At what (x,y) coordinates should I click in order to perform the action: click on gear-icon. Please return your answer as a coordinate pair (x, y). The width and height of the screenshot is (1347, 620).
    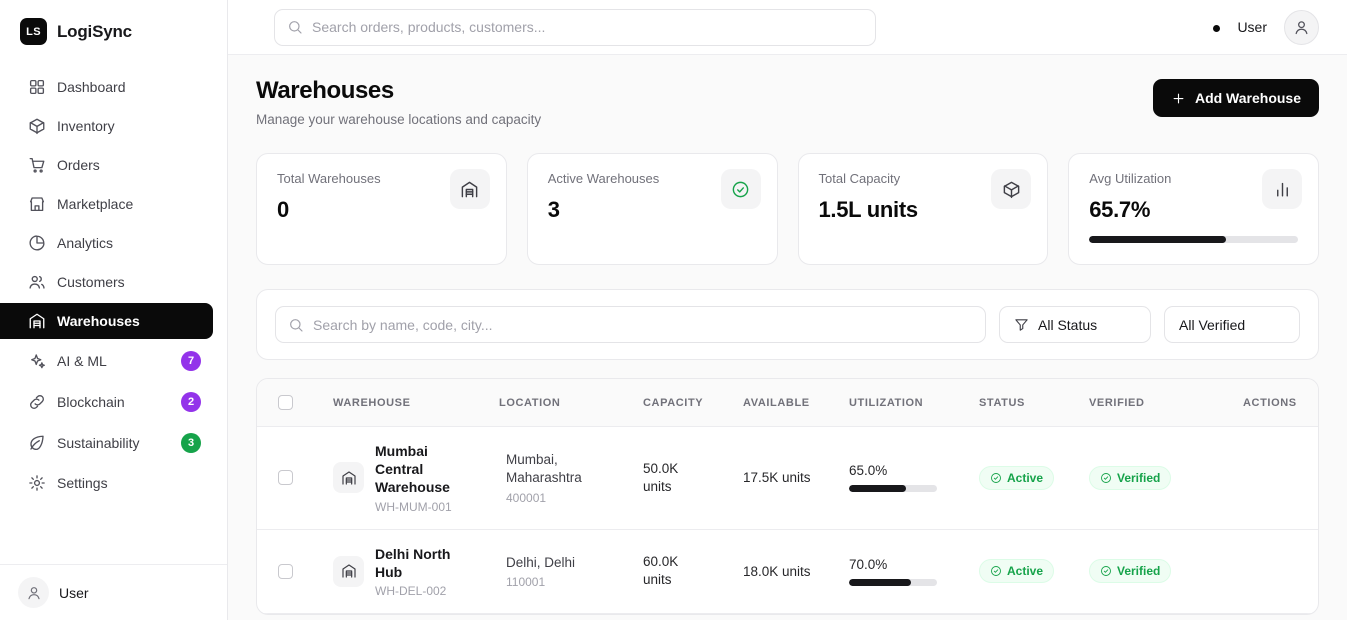
    Looking at the image, I should click on (37, 483).